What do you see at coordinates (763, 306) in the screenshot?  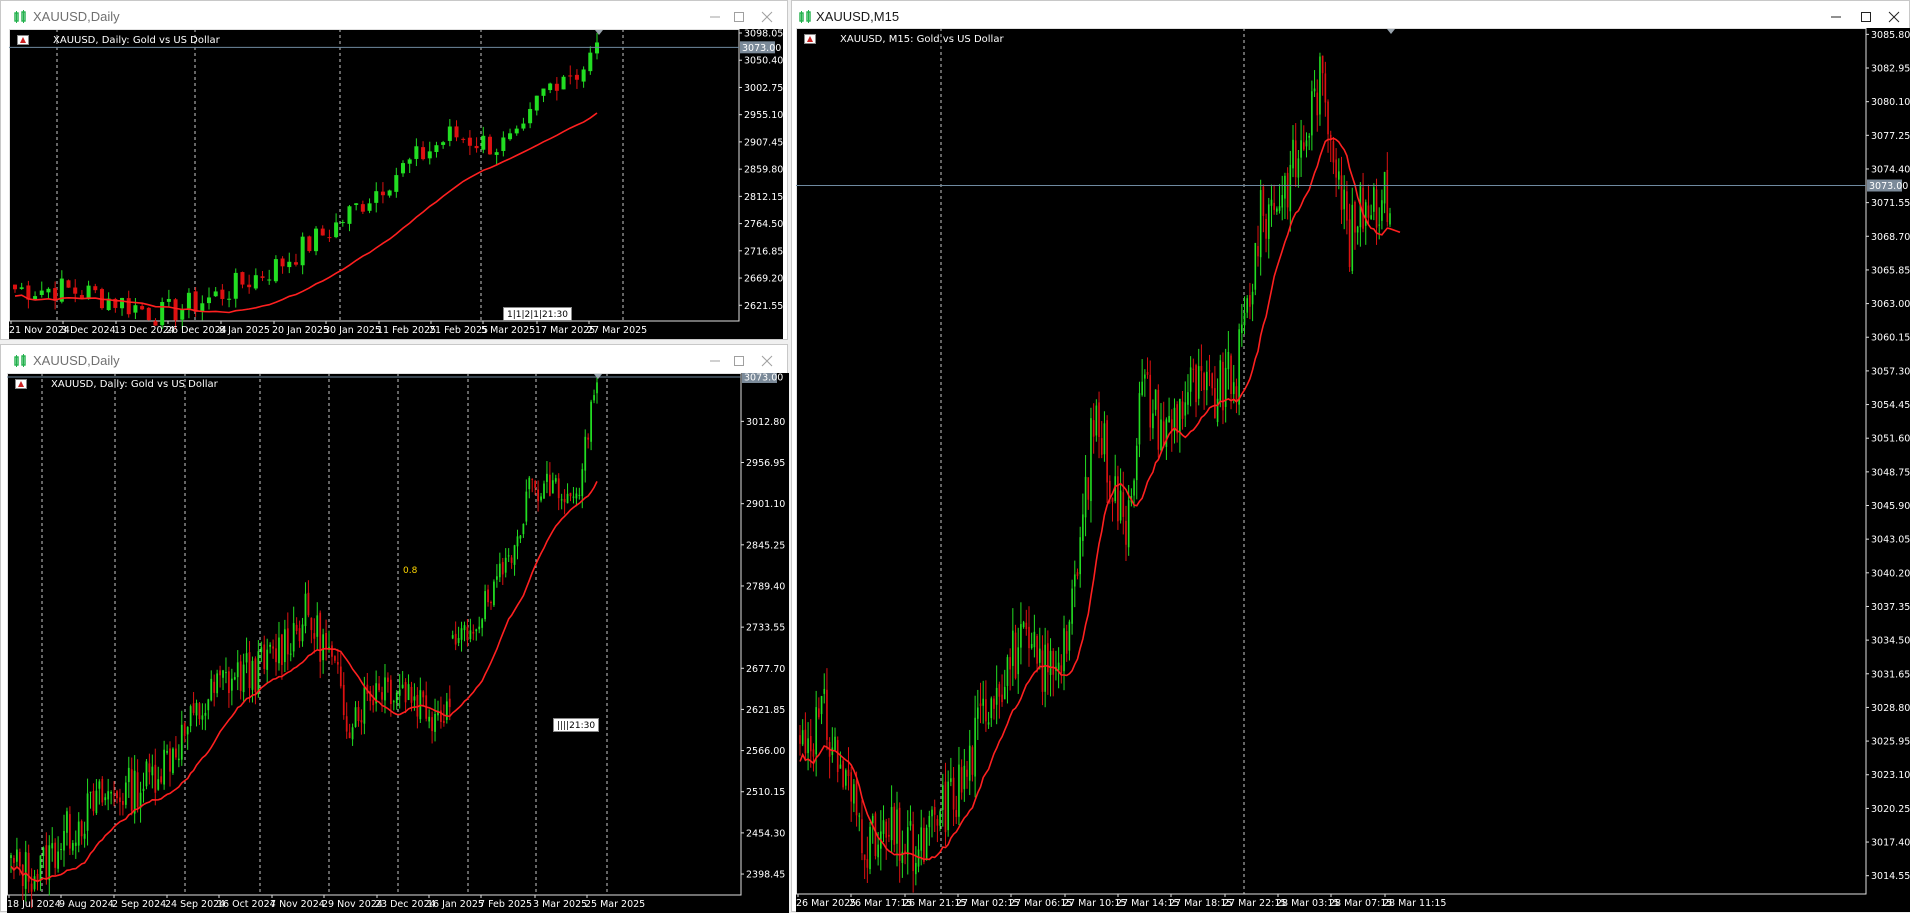 I see `price-tick-label: 2621.55` at bounding box center [763, 306].